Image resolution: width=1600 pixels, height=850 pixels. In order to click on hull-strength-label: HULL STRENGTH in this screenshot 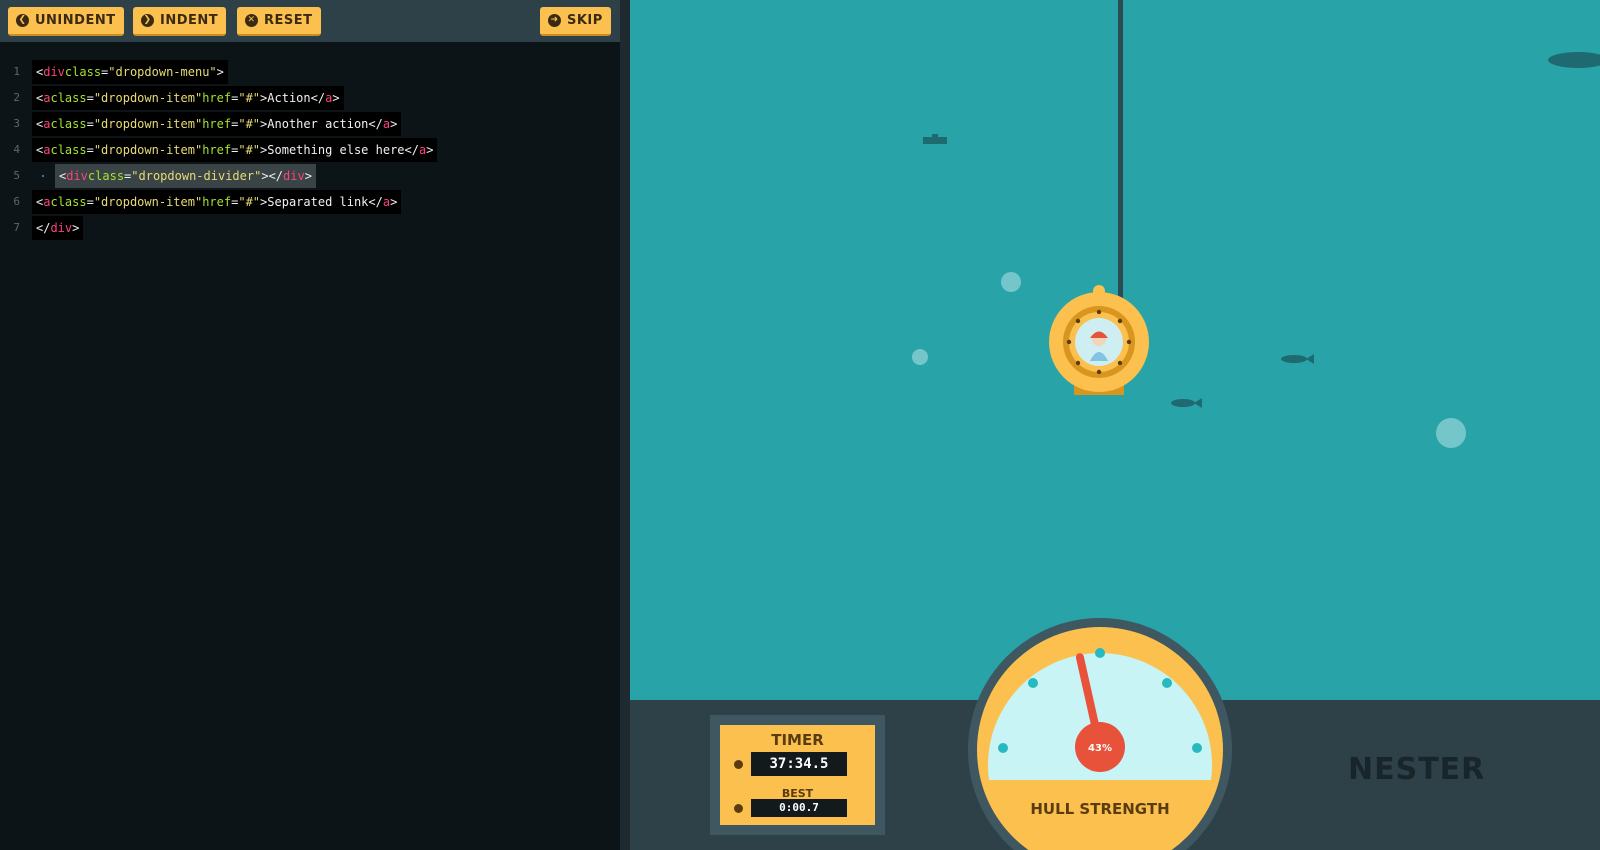, I will do `click(1099, 809)`.